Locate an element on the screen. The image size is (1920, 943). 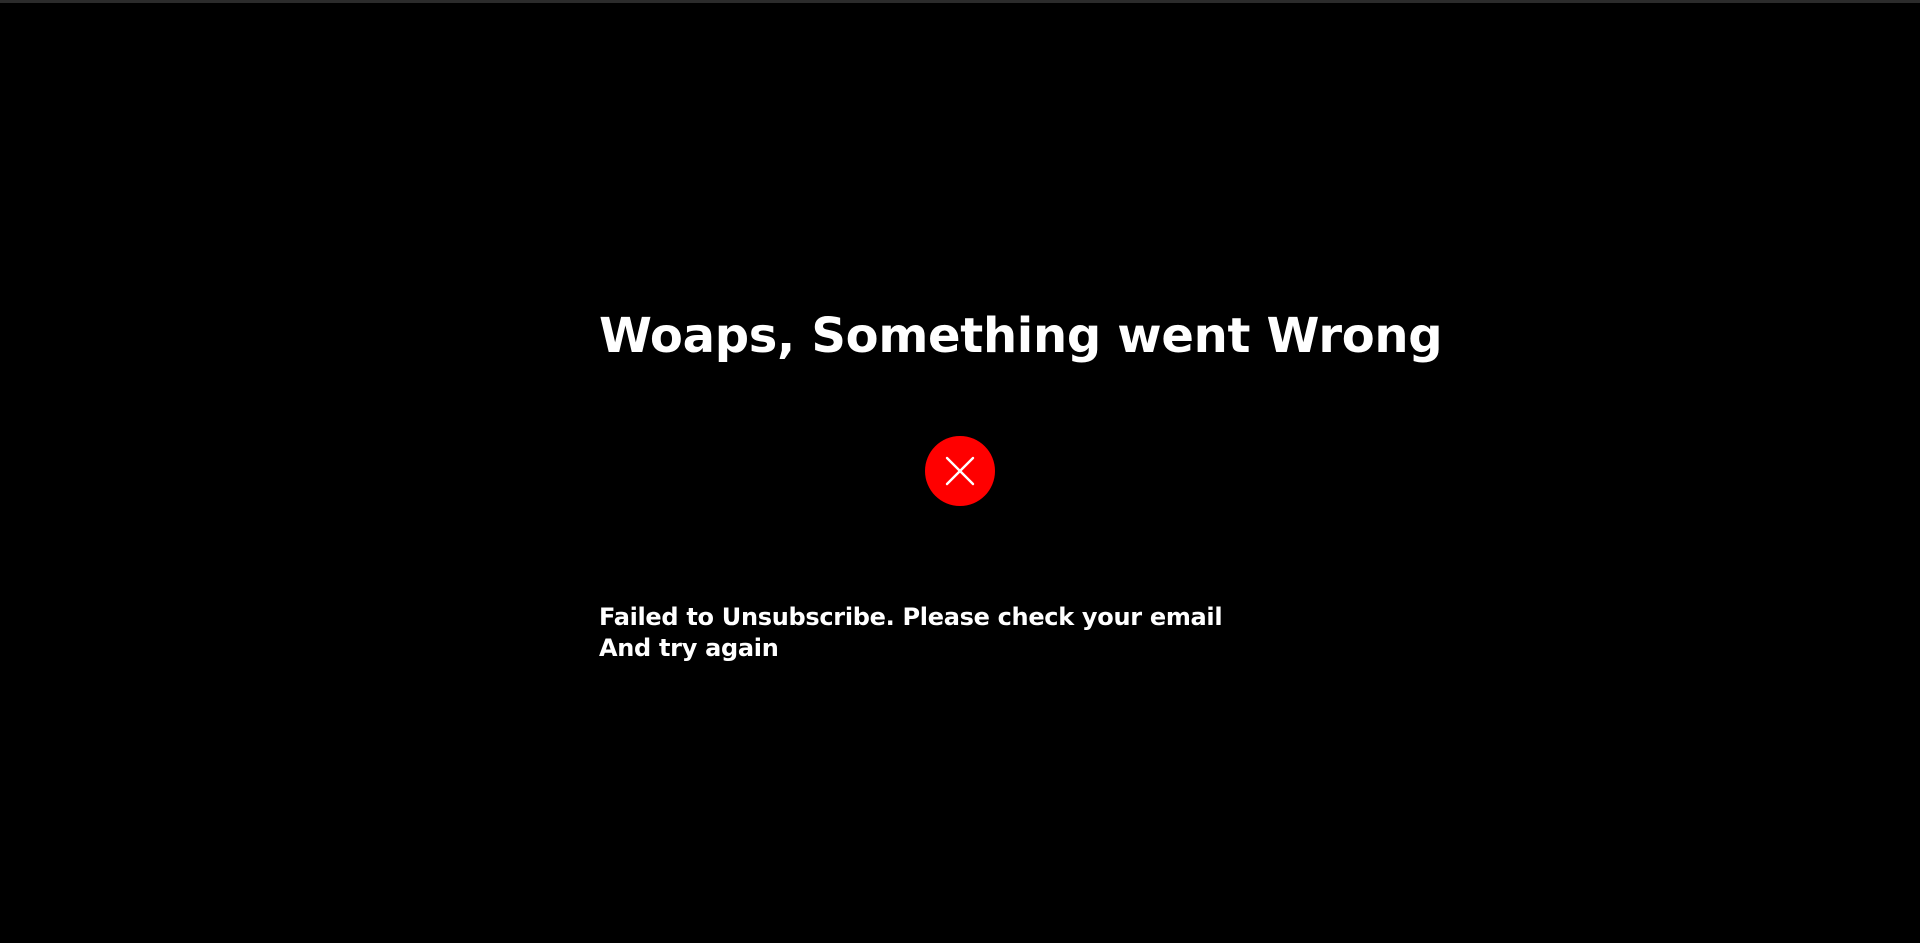
page-title: Woaps, Something went Wrong is located at coordinates (1021, 336).